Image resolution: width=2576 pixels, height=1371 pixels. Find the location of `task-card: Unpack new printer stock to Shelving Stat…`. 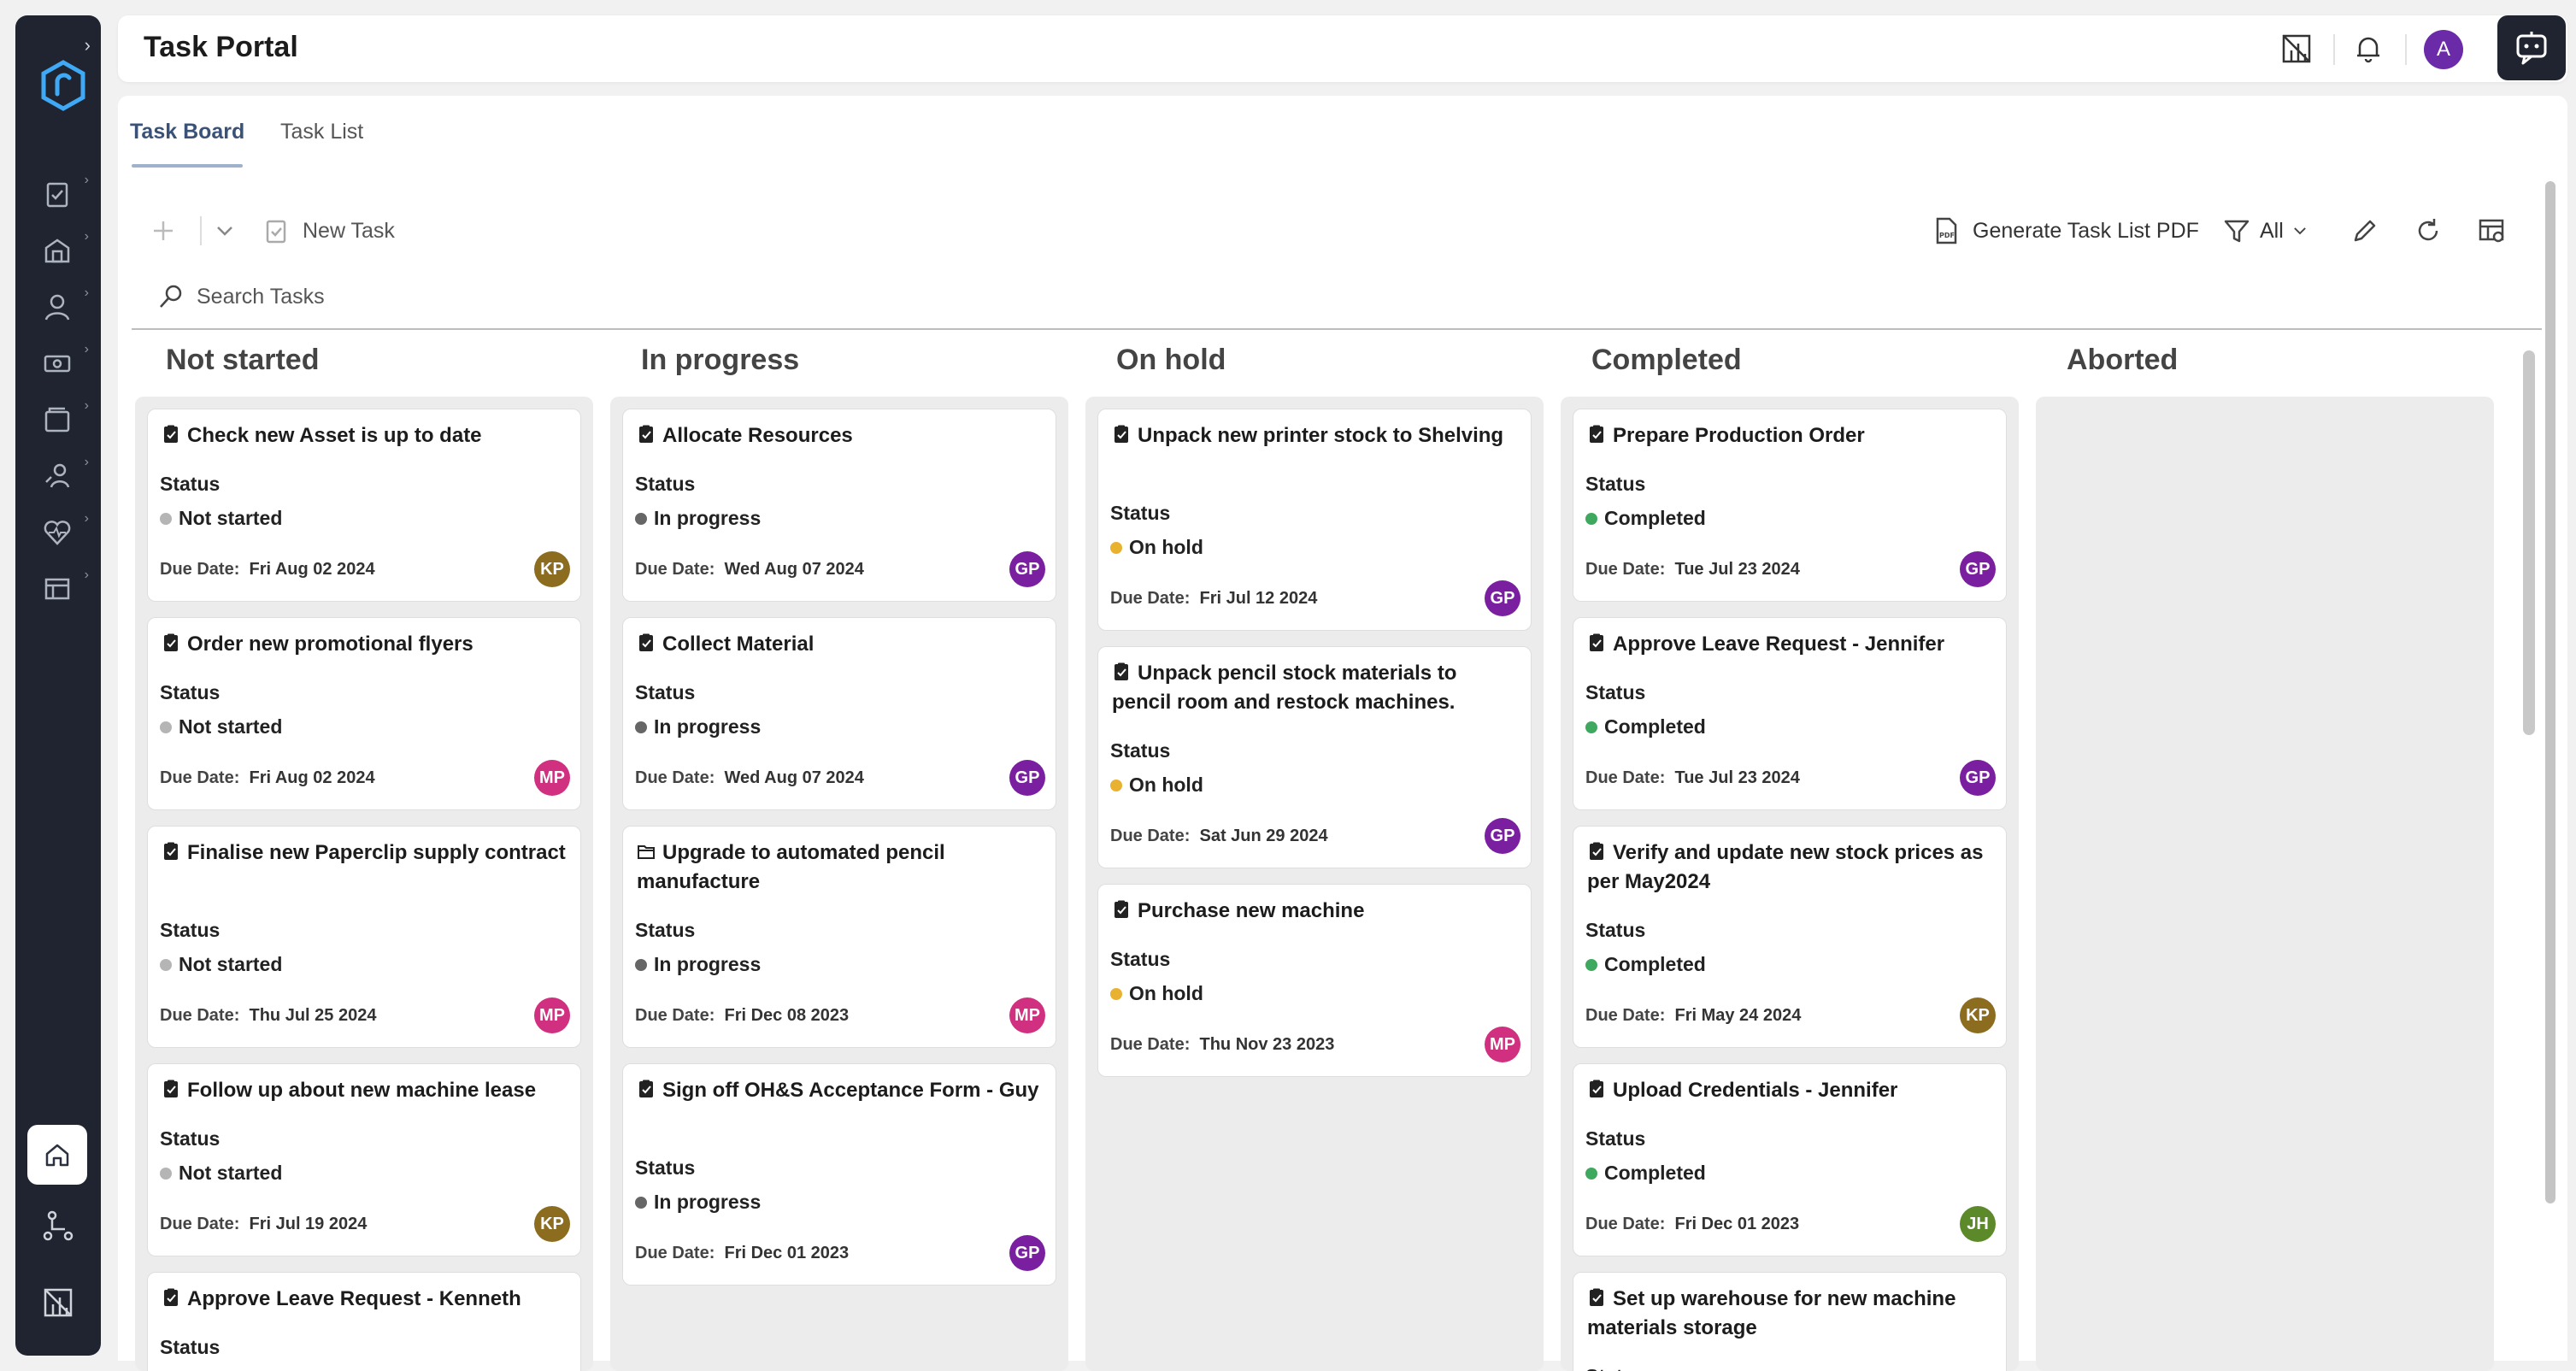

task-card: Unpack new printer stock to Shelving Stat… is located at coordinates (1314, 520).